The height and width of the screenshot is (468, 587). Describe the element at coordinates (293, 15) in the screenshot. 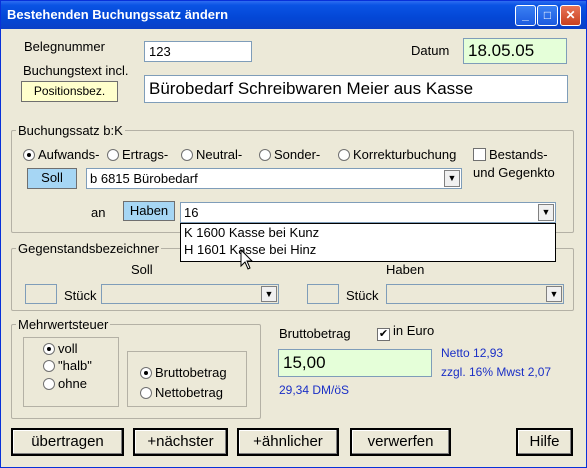

I see `title-bar: Bestehenden Buchungssatz ändern _ □ ✕` at that location.